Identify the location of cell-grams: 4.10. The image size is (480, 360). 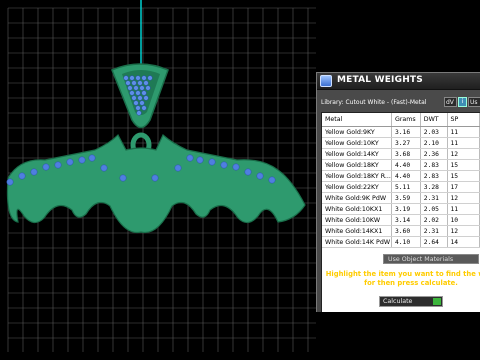
(406, 242).